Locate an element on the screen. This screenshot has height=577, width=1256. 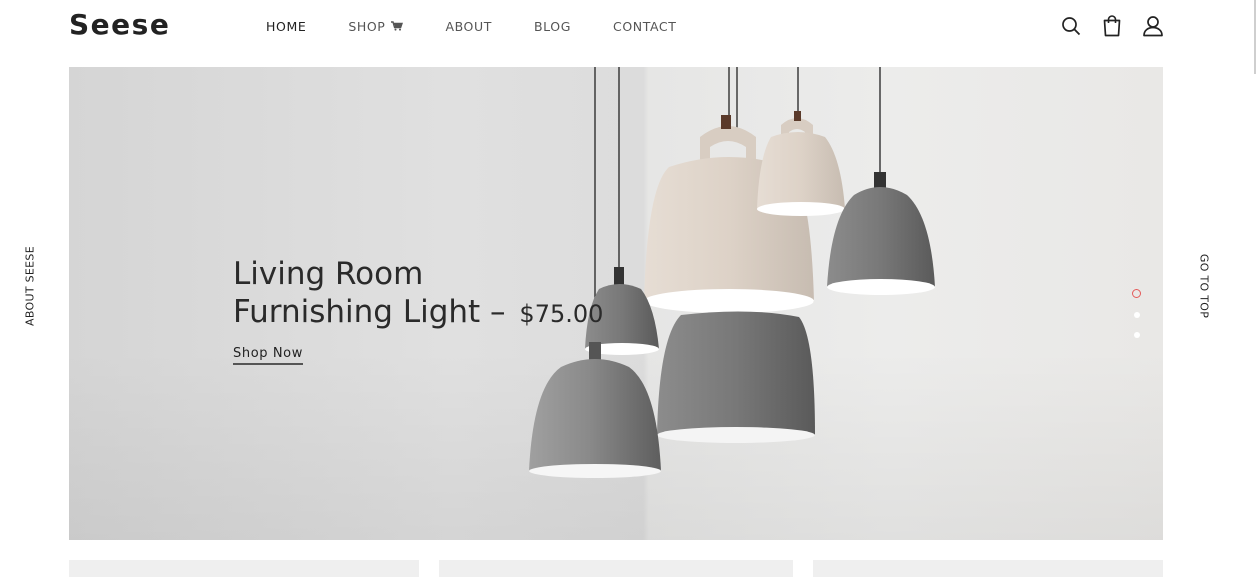
shopping-bag-icon is located at coordinates (1112, 26).